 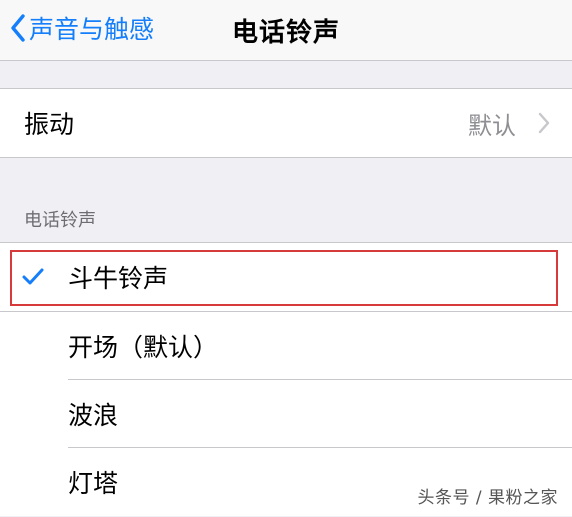 I want to click on watermark: 头条号 / 果粉之家, so click(x=487, y=498).